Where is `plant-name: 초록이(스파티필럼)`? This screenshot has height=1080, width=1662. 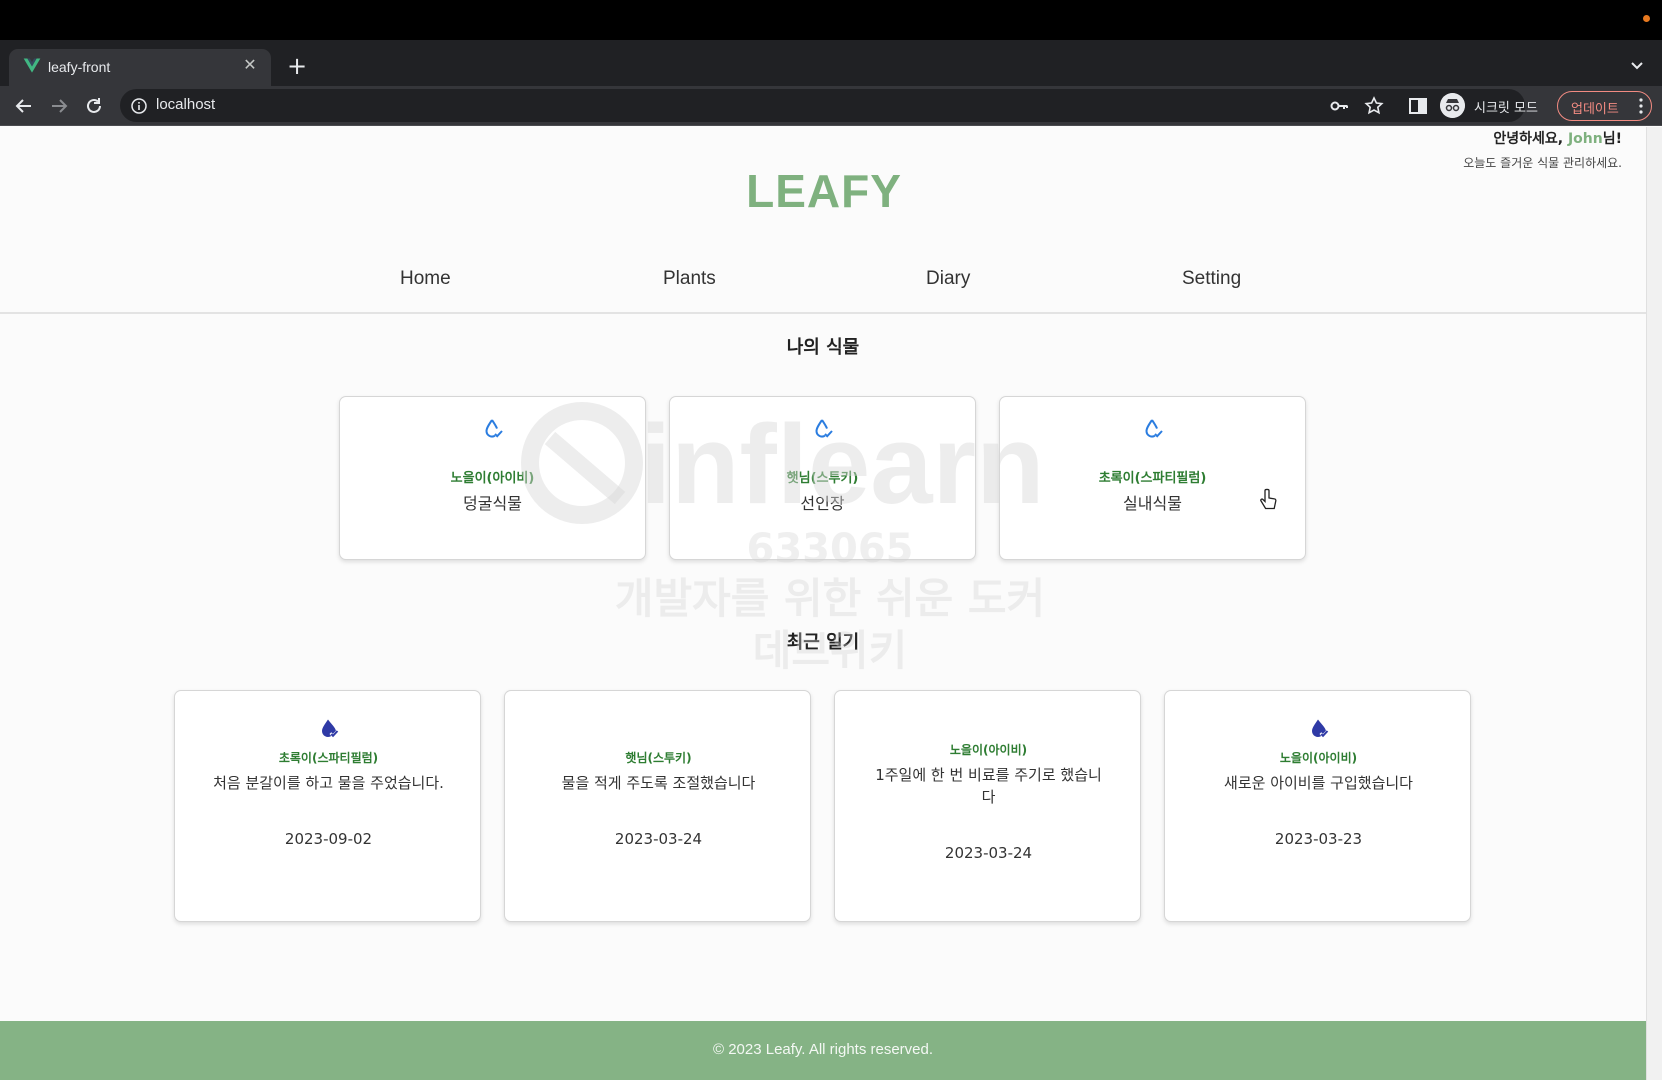 plant-name: 초록이(스파티필럼) is located at coordinates (1152, 478).